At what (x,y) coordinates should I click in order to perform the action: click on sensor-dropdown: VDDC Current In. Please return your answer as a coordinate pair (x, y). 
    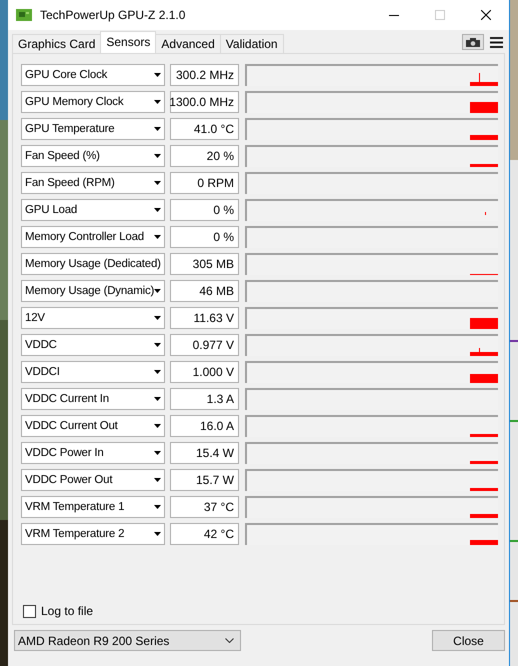
    Looking at the image, I should click on (93, 399).